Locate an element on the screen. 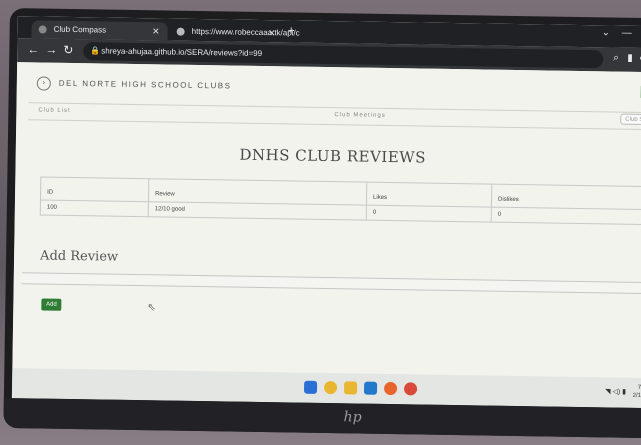 Image resolution: width=641 pixels, height=445 pixels. new-tab-button: + is located at coordinates (291, 30).